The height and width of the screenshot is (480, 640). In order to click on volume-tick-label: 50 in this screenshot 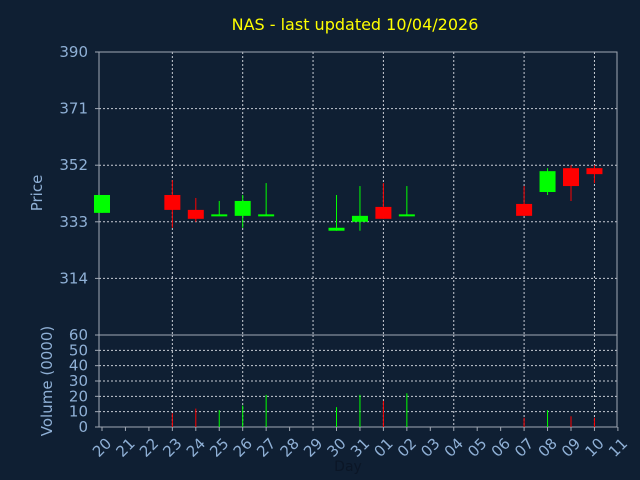, I will do `click(78, 350)`.